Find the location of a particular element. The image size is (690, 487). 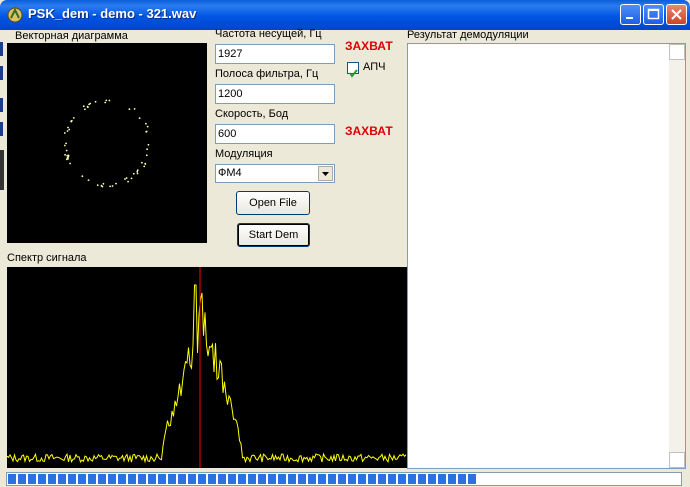

maximize-button is located at coordinates (653, 14).